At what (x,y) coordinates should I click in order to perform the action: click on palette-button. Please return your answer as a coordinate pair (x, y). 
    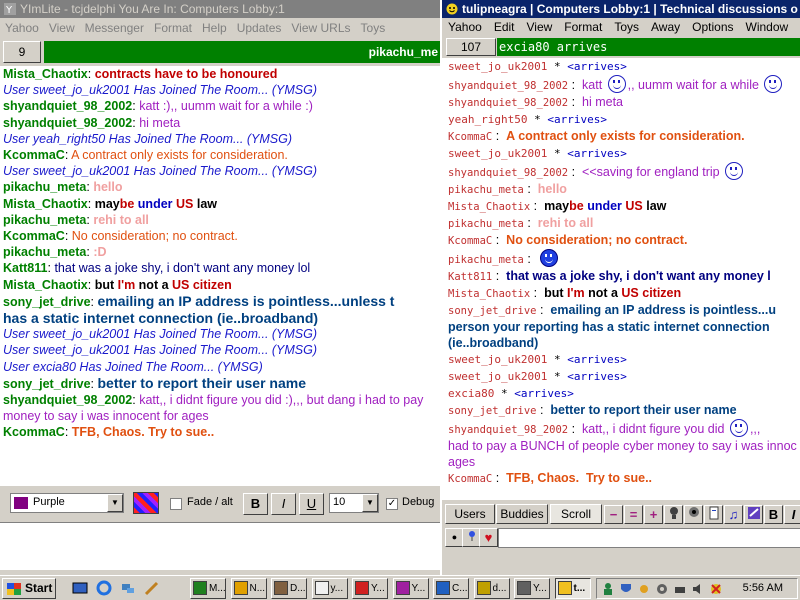
    Looking at the image, I should click on (146, 503).